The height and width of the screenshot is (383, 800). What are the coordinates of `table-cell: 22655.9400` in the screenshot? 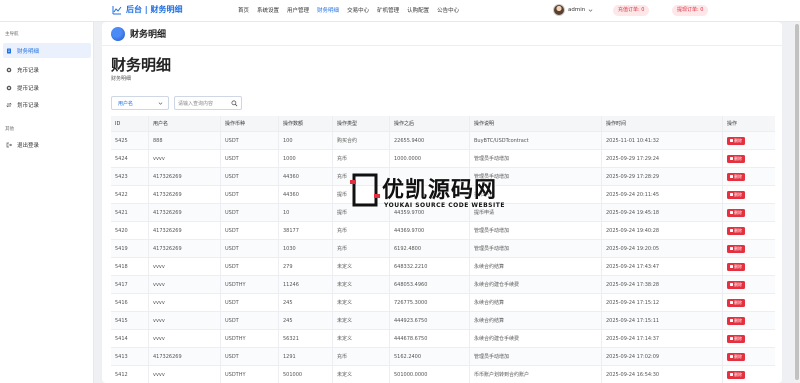 It's located at (430, 140).